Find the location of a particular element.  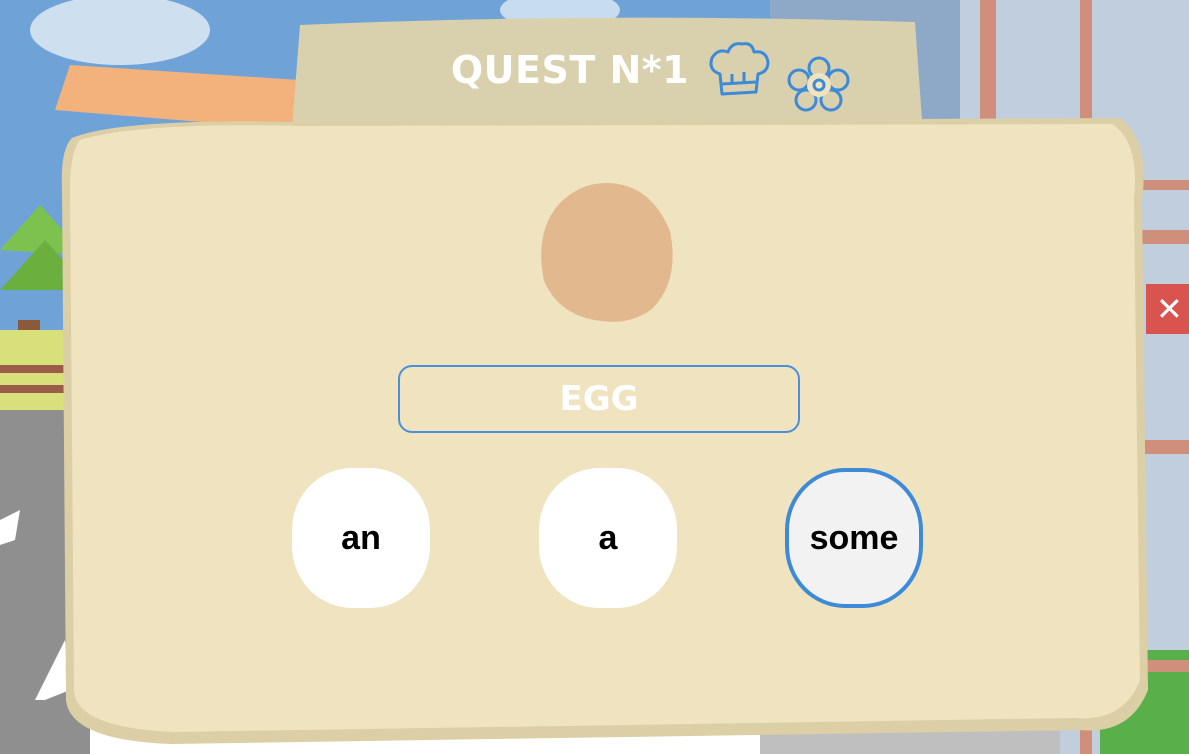

choice-label: some is located at coordinates (854, 537).